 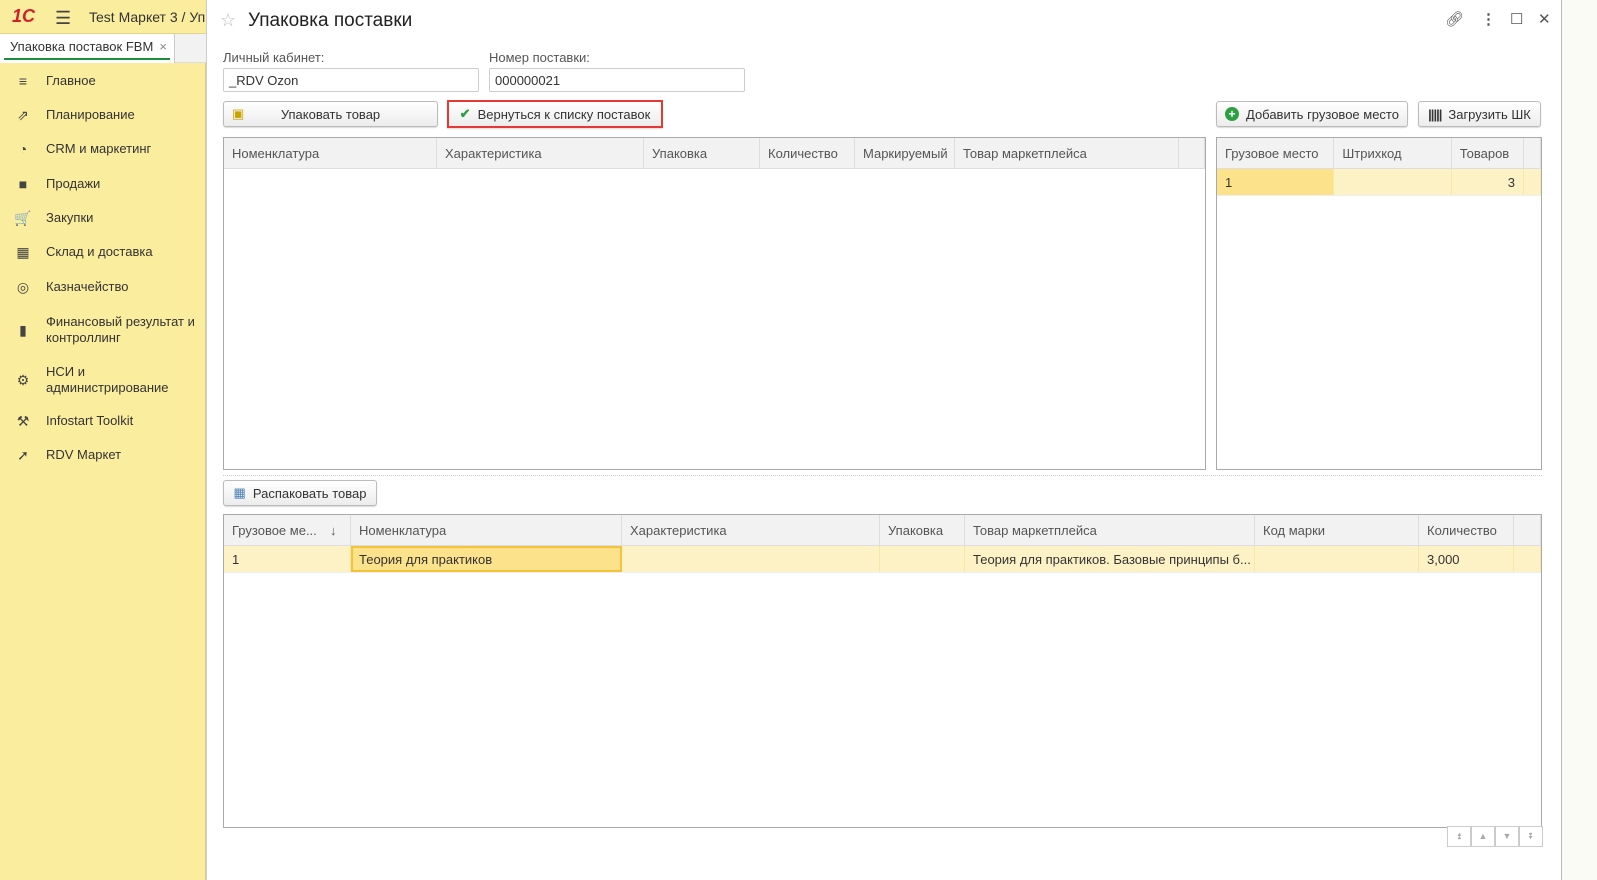 I want to click on table-cell: 3, so click(x=1488, y=182).